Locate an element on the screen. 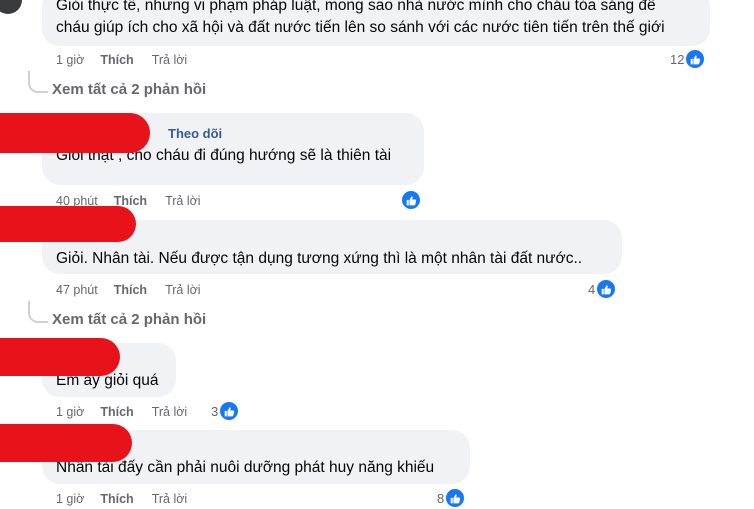  comment-timestamp: 47 phút is located at coordinates (77, 290).